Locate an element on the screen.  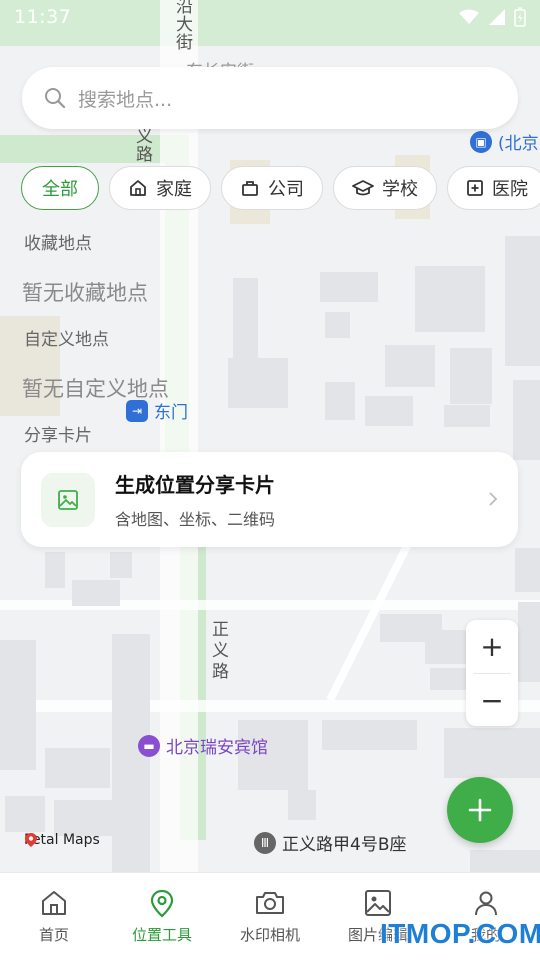
chip-home: 家庭 is located at coordinates (160, 188).